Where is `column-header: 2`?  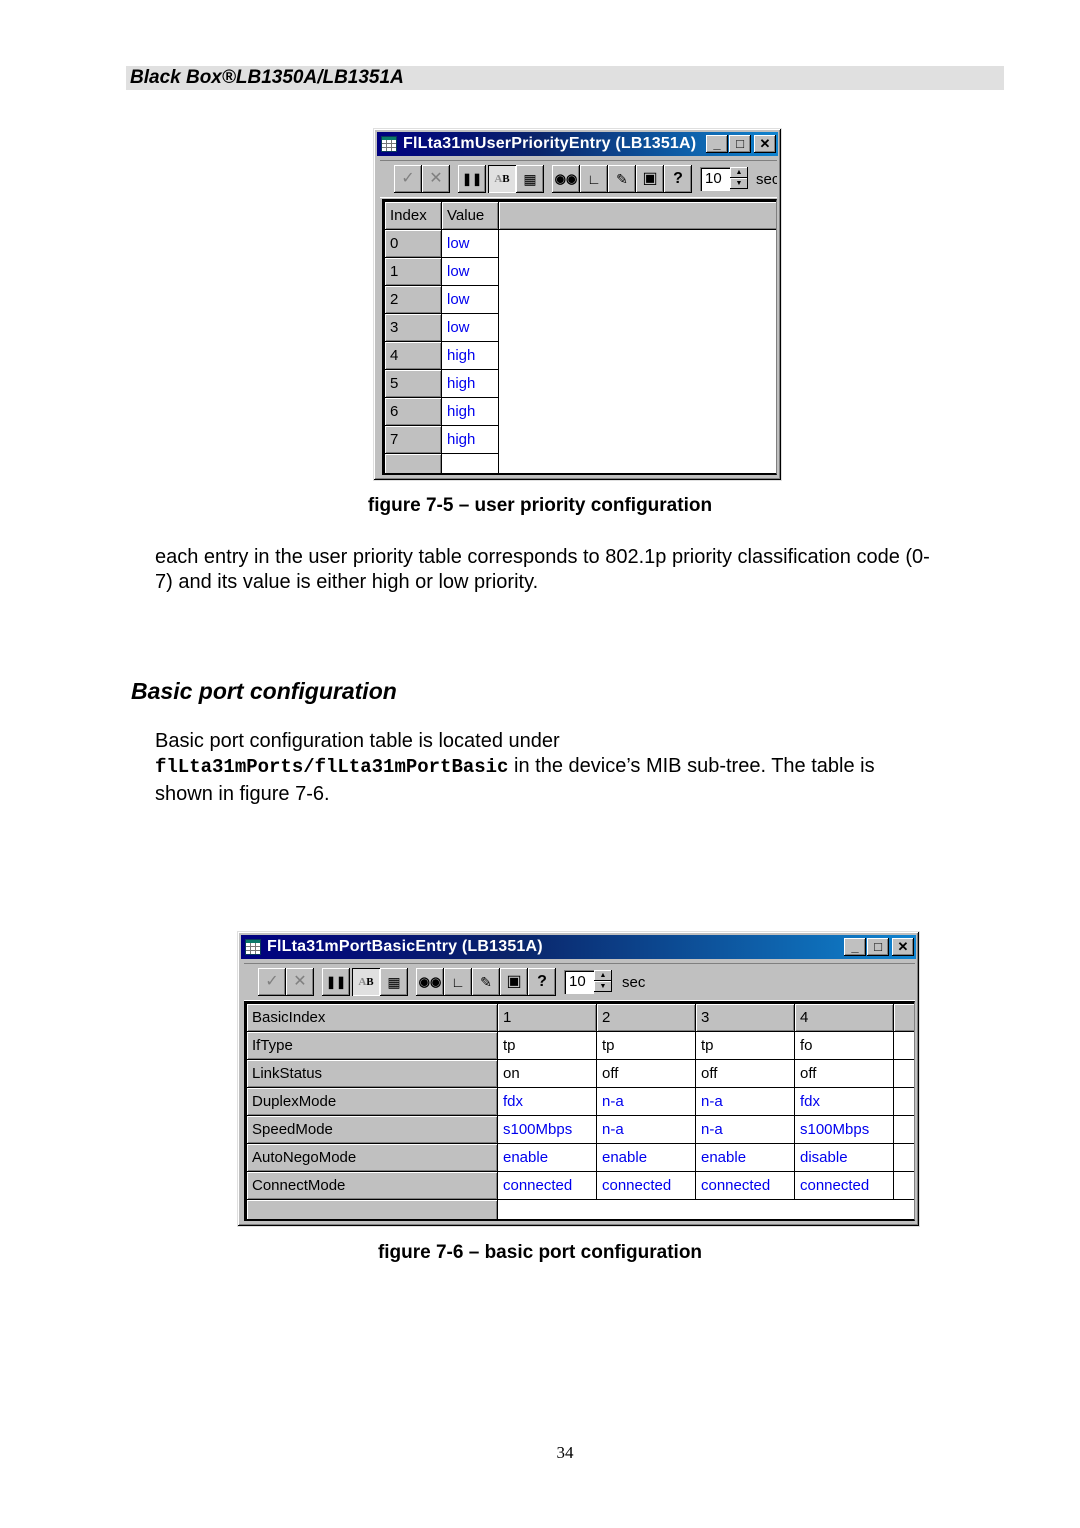
column-header: 2 is located at coordinates (646, 1017).